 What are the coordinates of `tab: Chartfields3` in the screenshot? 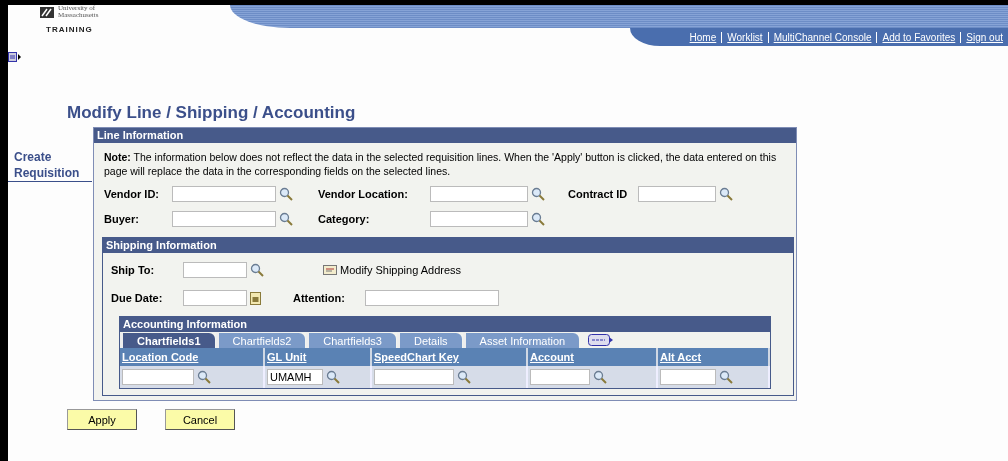 It's located at (351, 340).